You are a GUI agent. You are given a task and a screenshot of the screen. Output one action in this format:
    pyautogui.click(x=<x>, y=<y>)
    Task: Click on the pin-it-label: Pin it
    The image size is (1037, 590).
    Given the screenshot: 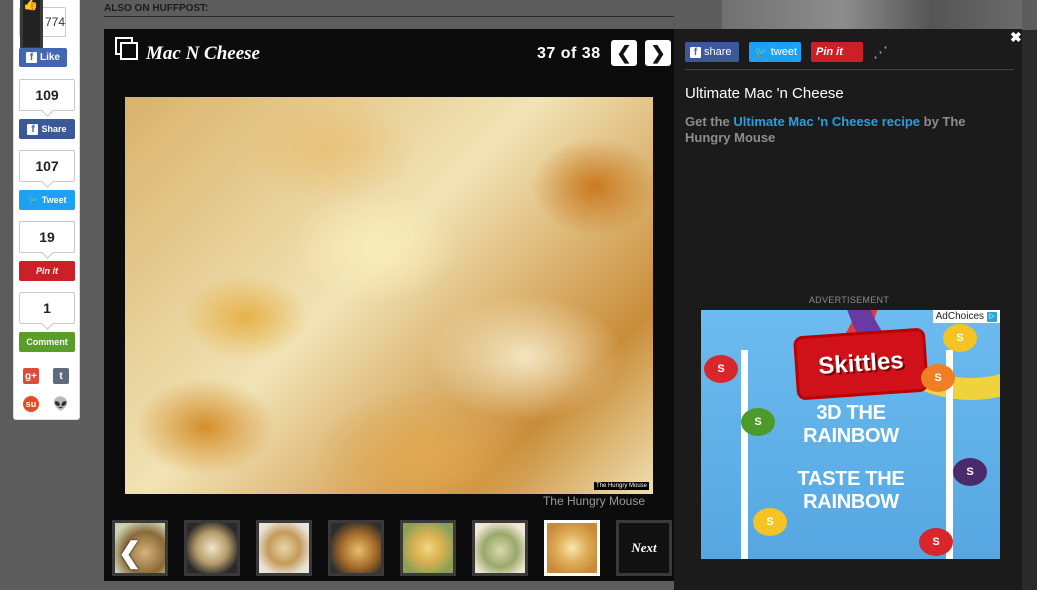 What is the action you would take?
    pyautogui.click(x=47, y=271)
    